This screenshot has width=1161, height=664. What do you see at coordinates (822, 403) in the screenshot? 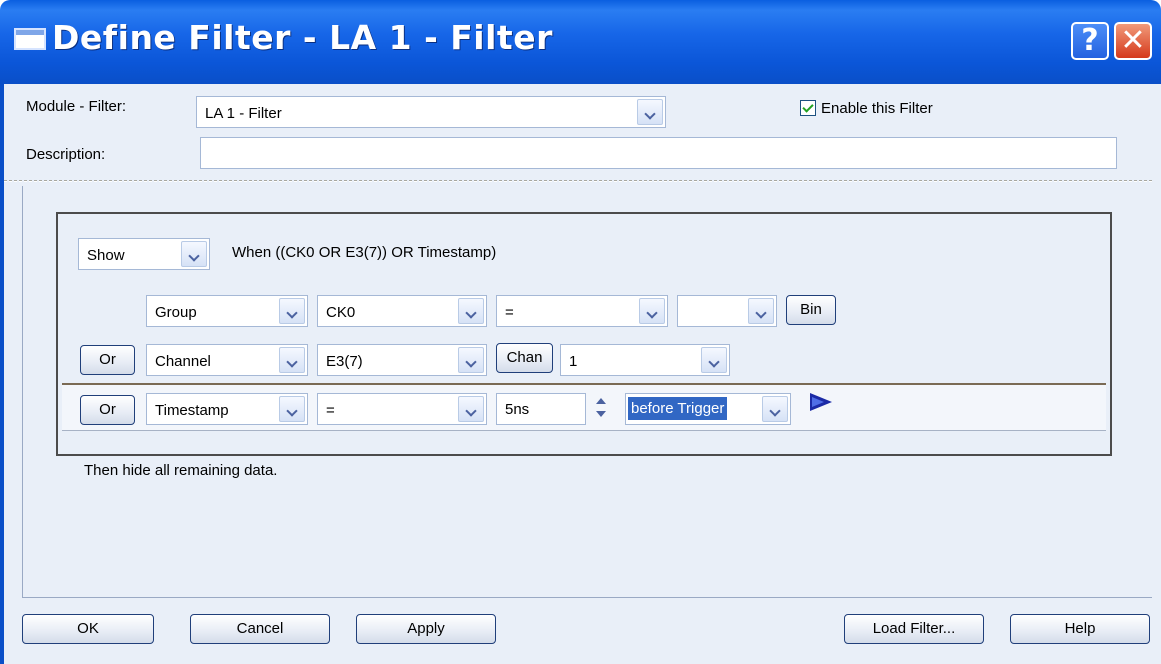
I see `current-row-arrow-icon` at bounding box center [822, 403].